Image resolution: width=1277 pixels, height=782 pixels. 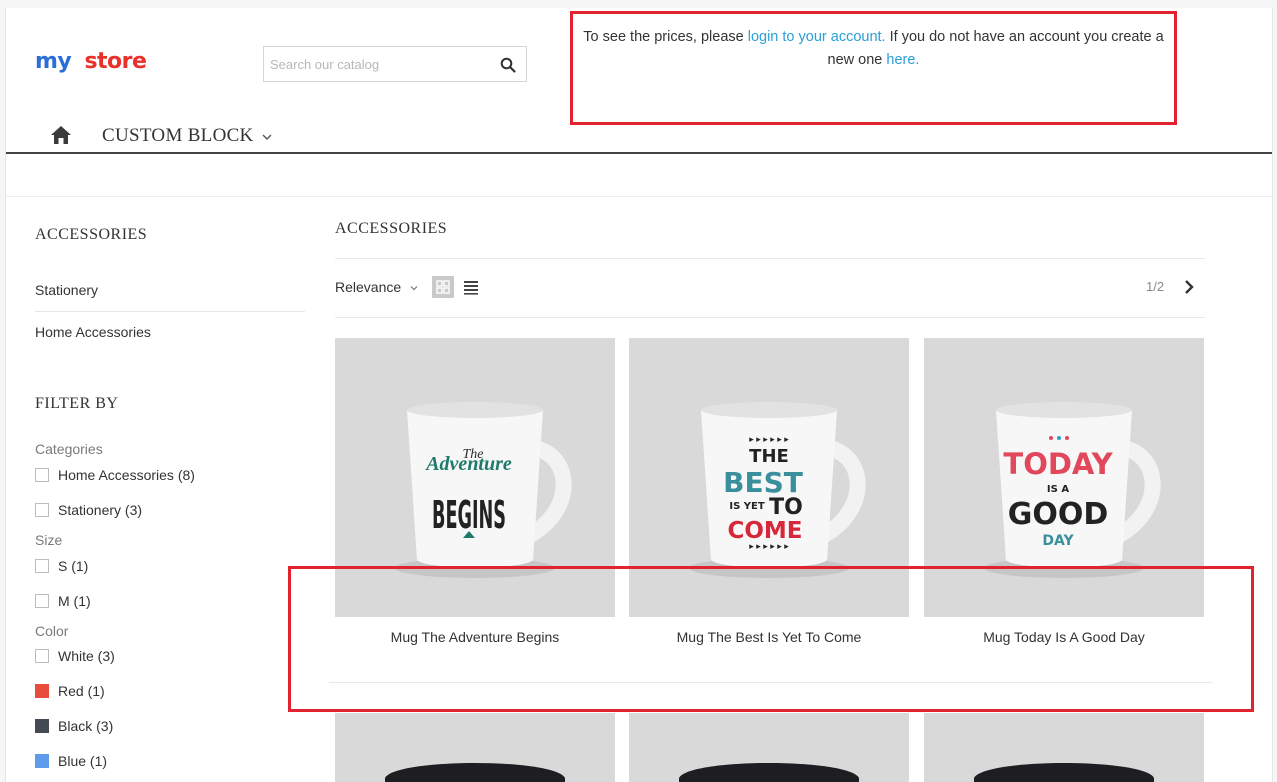 I want to click on product-card-image: TODAY IS A GOOD DAY, so click(x=1064, y=477).